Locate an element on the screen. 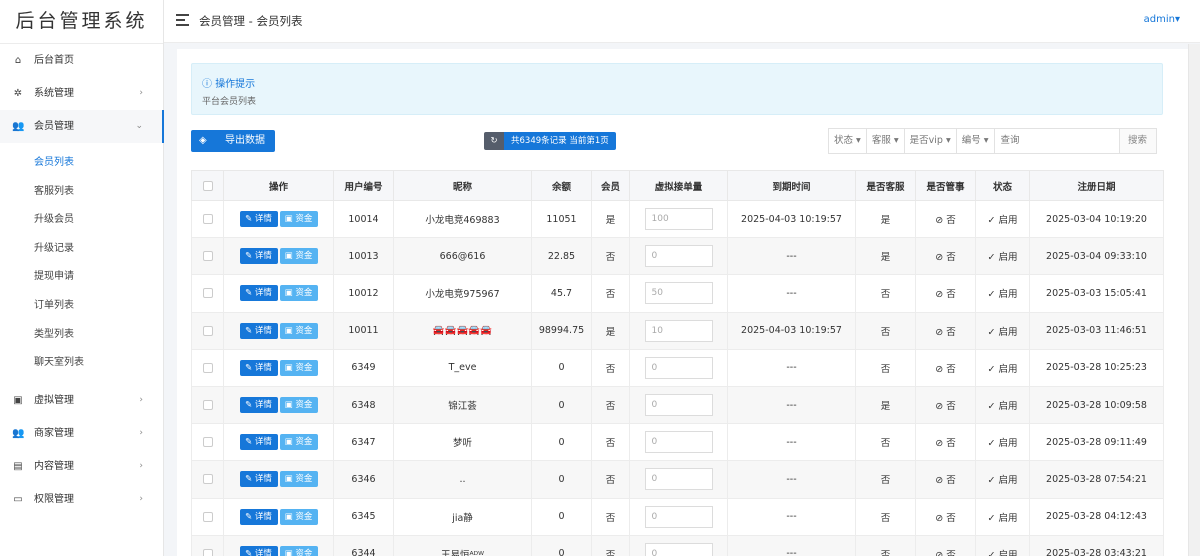  virtual-orders-input: 50 is located at coordinates (678, 293).